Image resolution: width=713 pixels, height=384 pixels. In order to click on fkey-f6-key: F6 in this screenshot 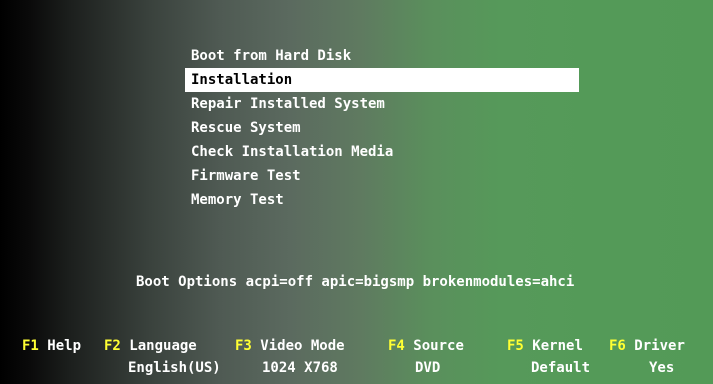, I will do `click(617, 346)`.